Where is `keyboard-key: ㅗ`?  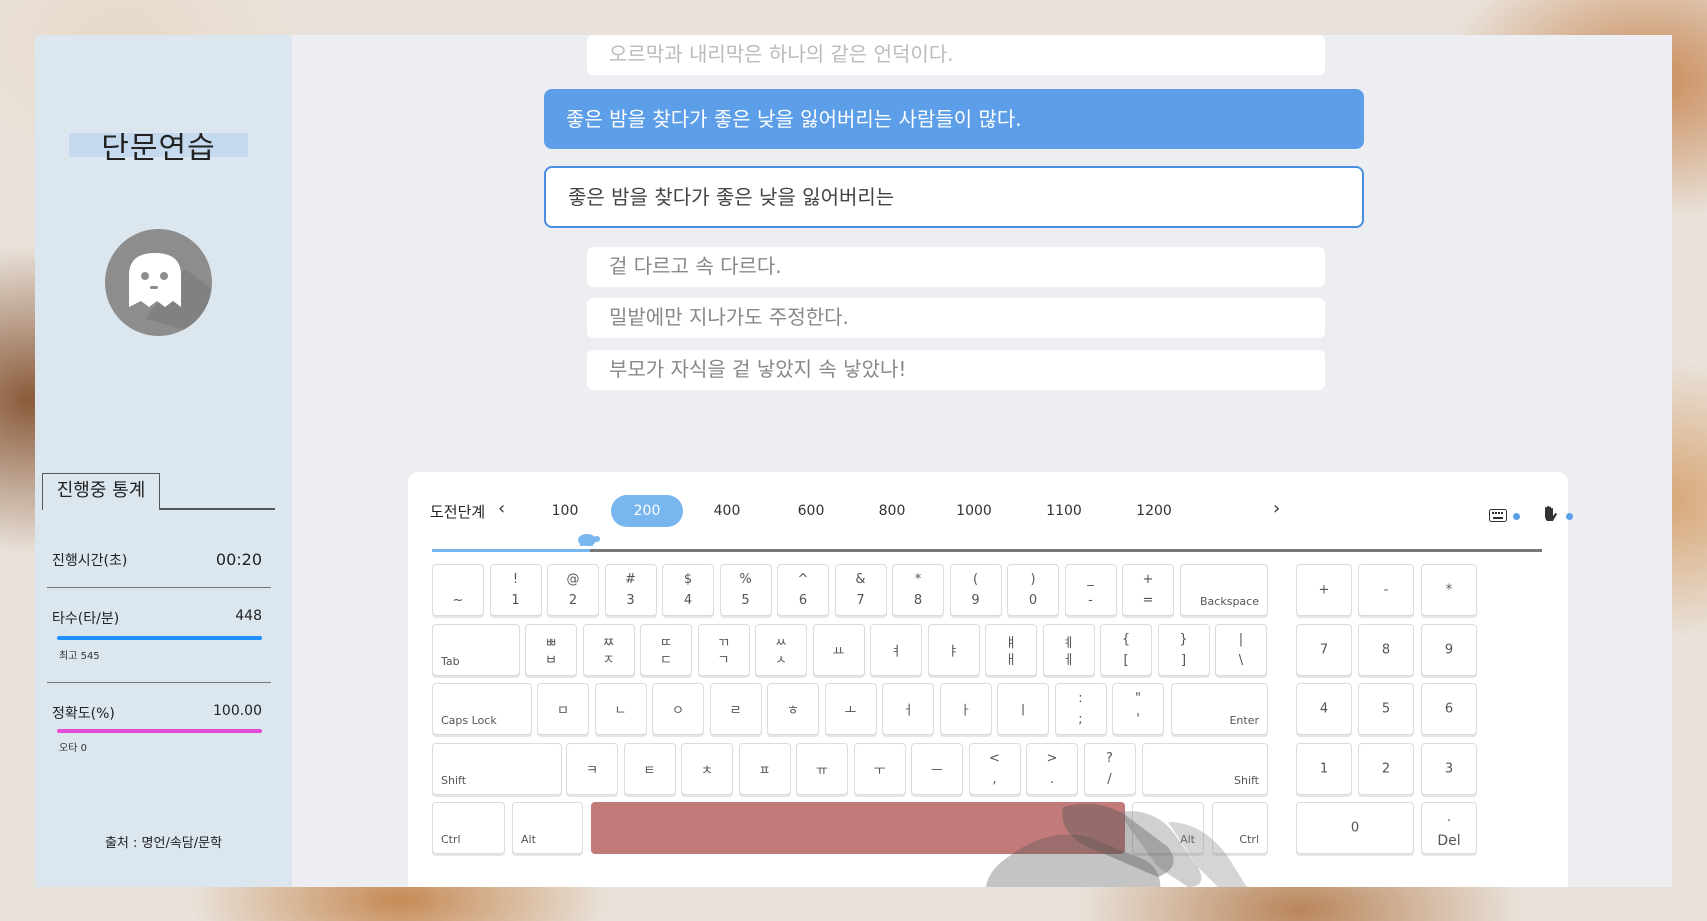
keyboard-key: ㅗ is located at coordinates (850, 709).